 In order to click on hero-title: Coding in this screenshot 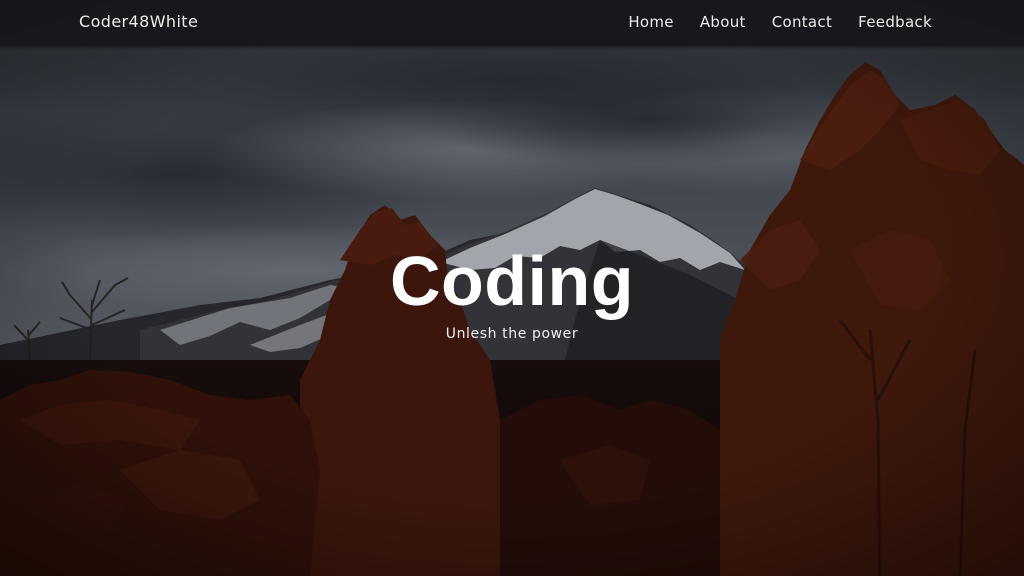, I will do `click(512, 281)`.